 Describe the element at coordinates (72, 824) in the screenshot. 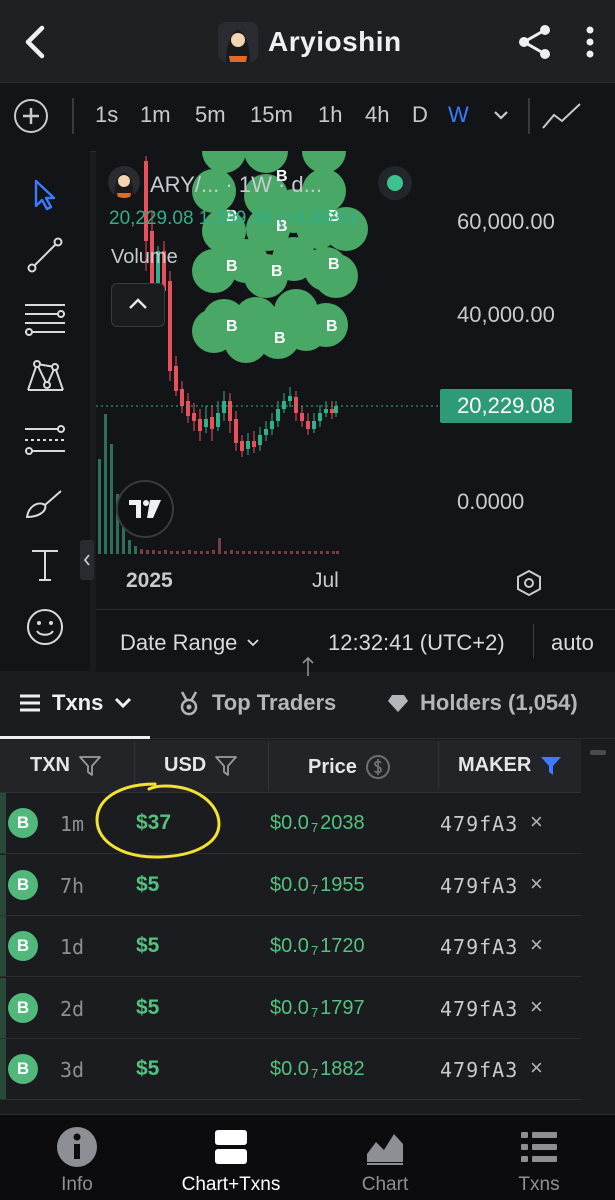

I see `txn-age: 1m` at that location.